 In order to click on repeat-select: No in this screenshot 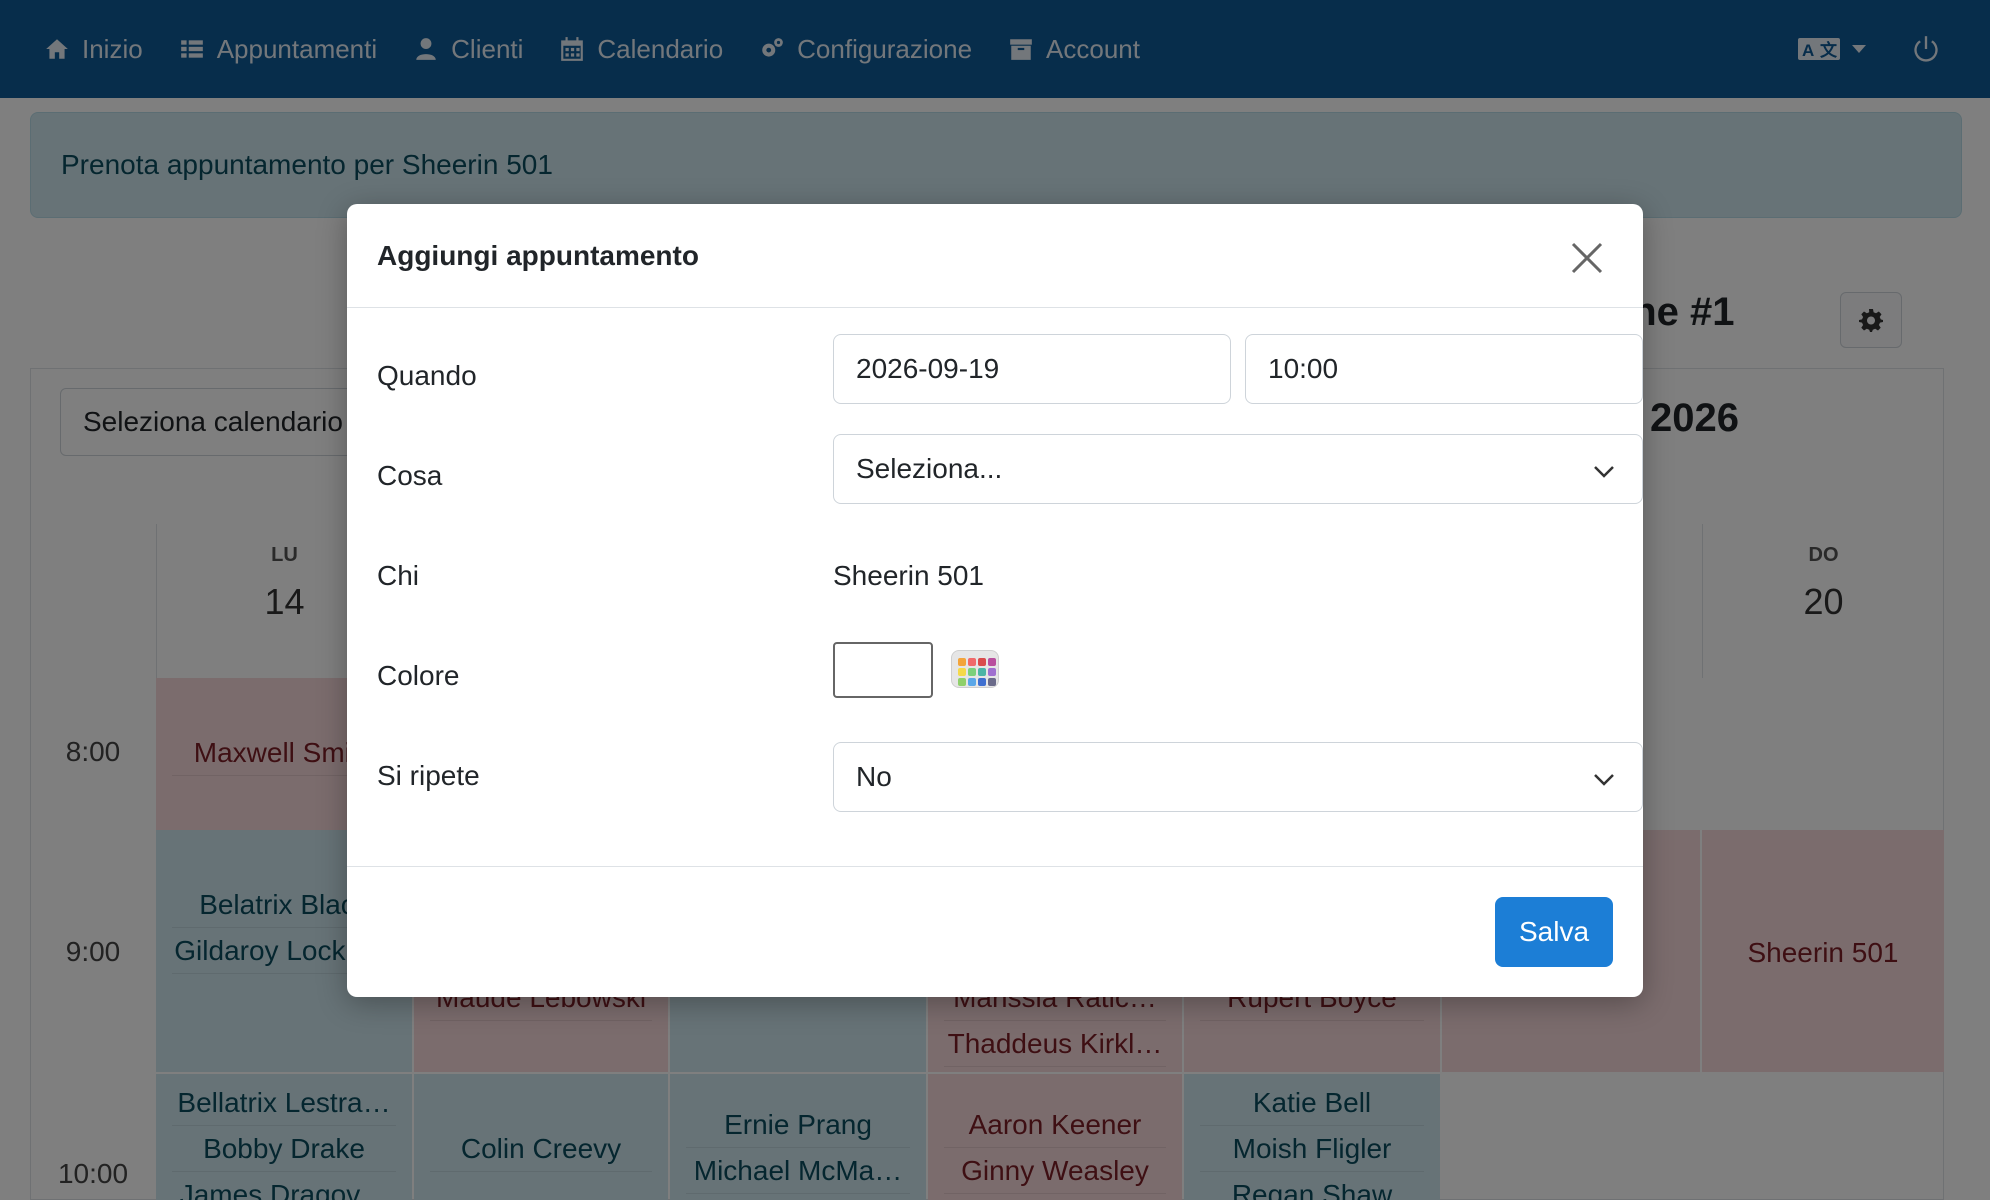, I will do `click(1238, 777)`.